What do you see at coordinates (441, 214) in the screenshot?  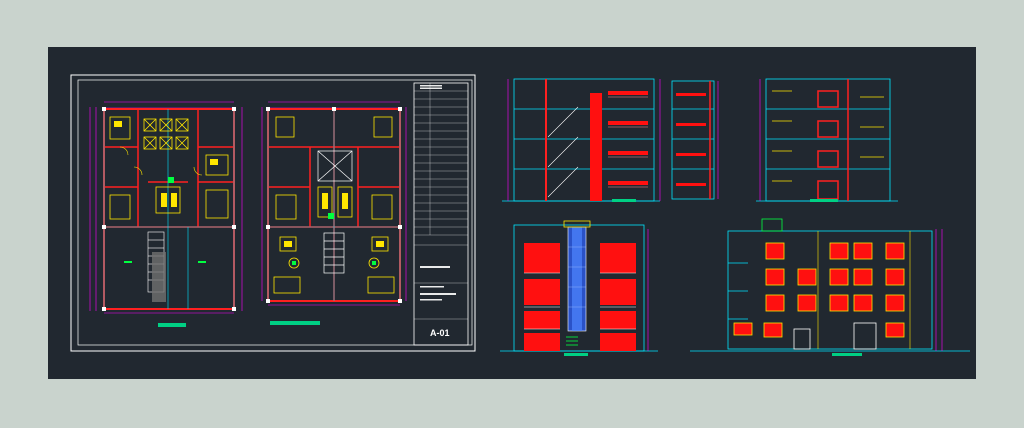 I see `title-block: A-01` at bounding box center [441, 214].